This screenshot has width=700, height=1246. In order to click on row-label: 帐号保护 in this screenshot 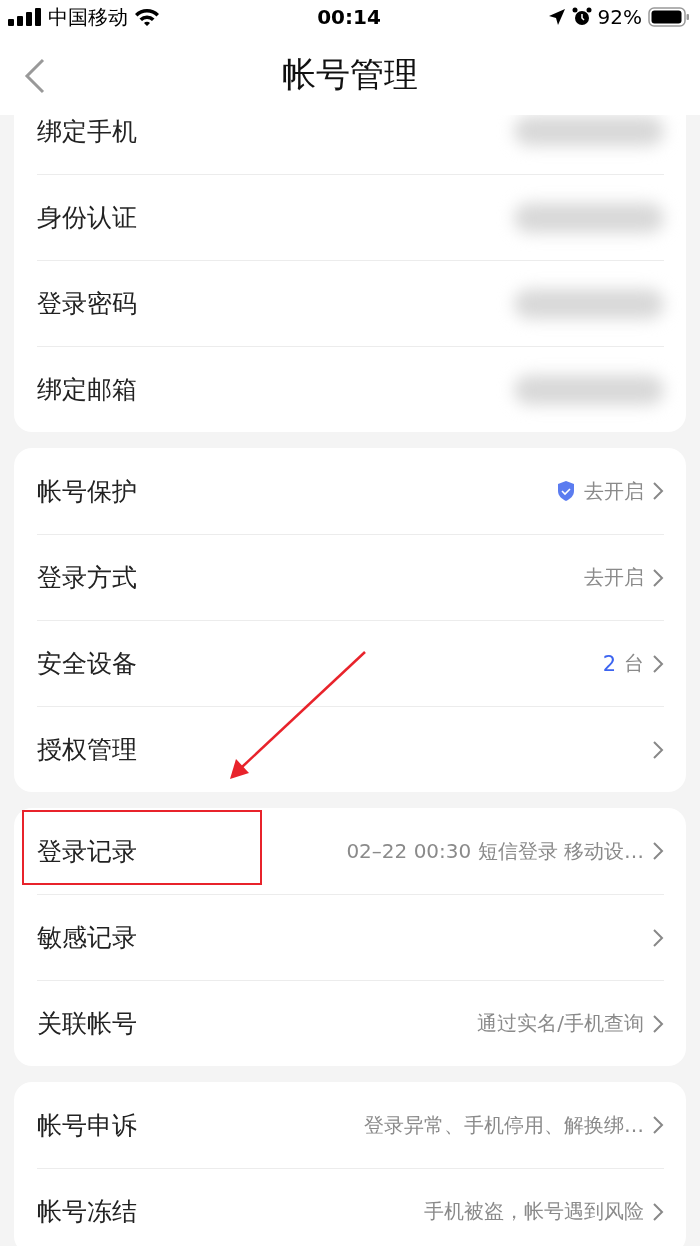, I will do `click(87, 491)`.